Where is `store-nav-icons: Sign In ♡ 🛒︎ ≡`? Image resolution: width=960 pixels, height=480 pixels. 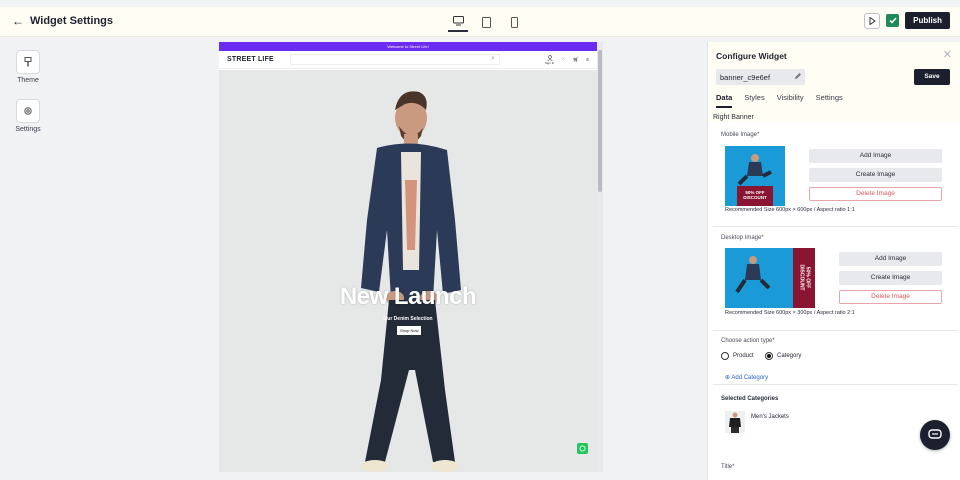
store-nav-icons: Sign In ♡ 🛒︎ ≡ is located at coordinates (566, 59).